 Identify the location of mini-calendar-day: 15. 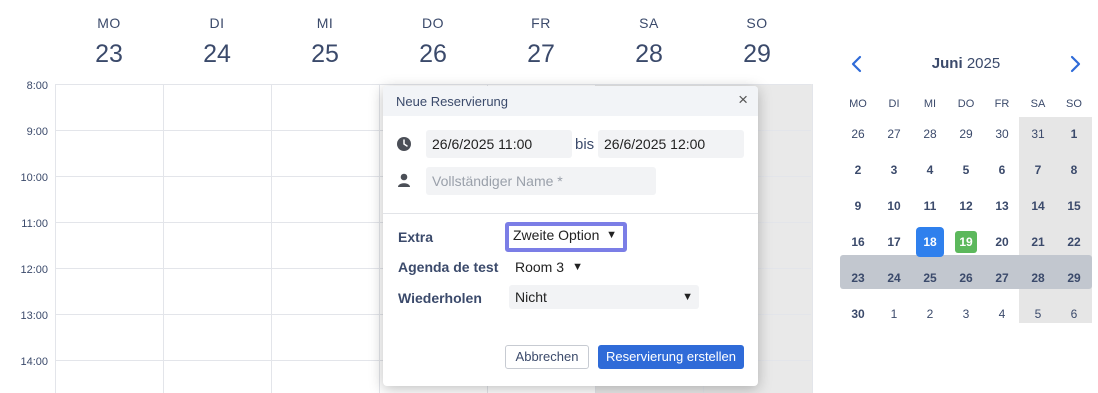
(1074, 206).